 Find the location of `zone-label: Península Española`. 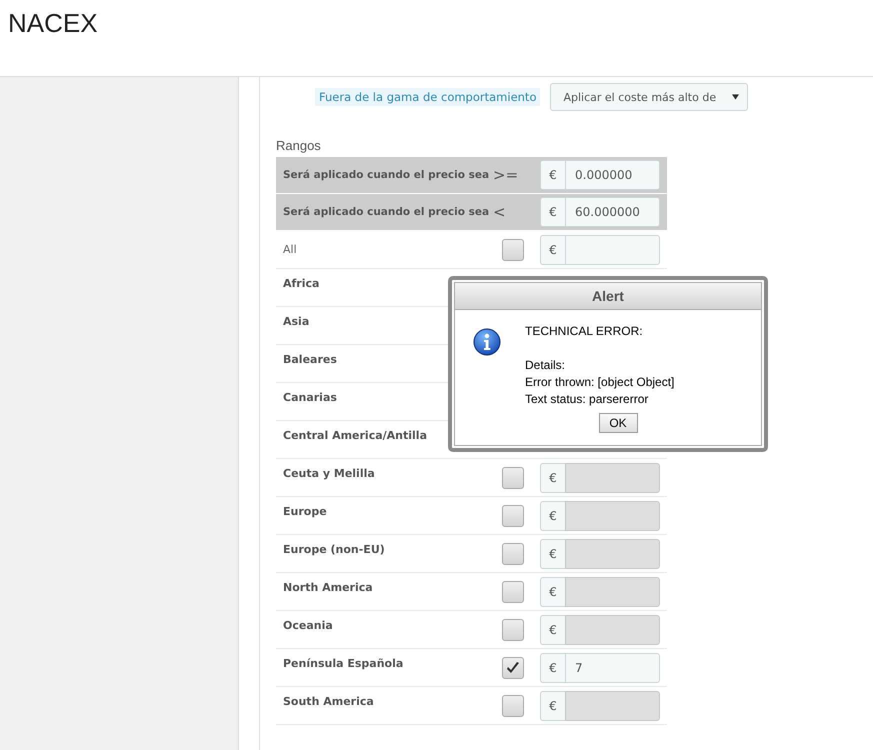

zone-label: Península Española is located at coordinates (343, 663).